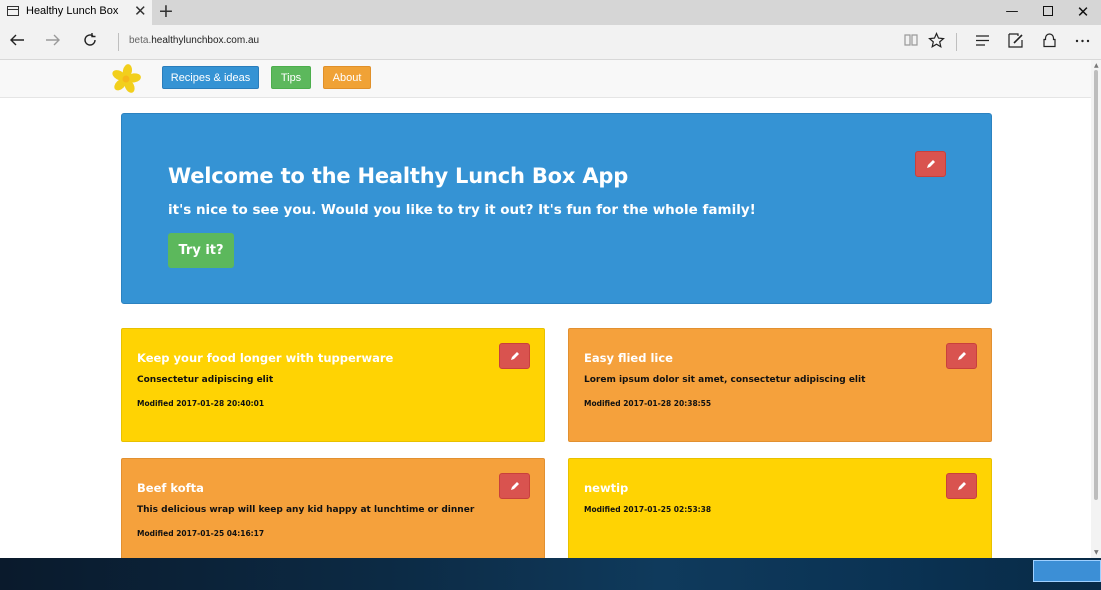 This screenshot has height=590, width=1101. I want to click on browser-address-bar: beta.healthylunchbox.com.au, so click(550, 42).